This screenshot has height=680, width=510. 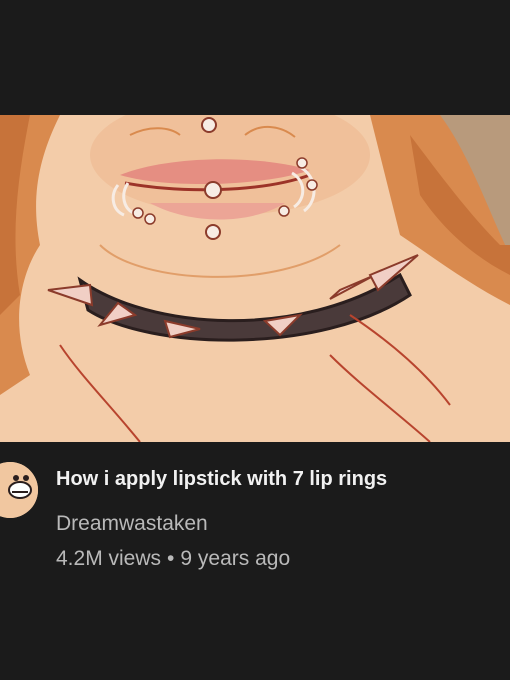 What do you see at coordinates (109, 558) in the screenshot?
I see `view-count: 4.2M views` at bounding box center [109, 558].